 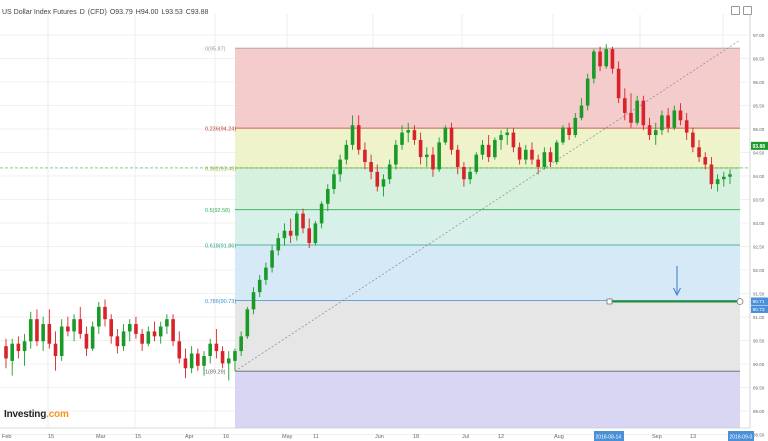 I want to click on drawing-handle-left, so click(x=609, y=301).